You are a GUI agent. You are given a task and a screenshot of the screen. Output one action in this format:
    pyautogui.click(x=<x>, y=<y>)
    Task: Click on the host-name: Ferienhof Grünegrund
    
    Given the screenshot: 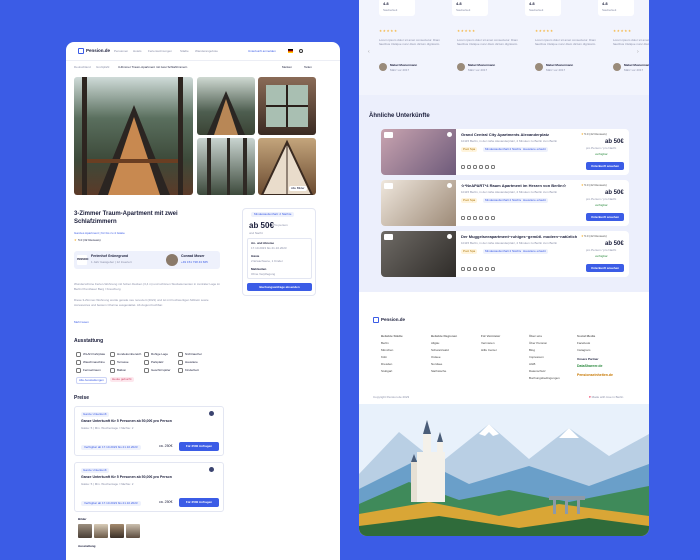 What is the action you would take?
    pyautogui.click(x=109, y=256)
    